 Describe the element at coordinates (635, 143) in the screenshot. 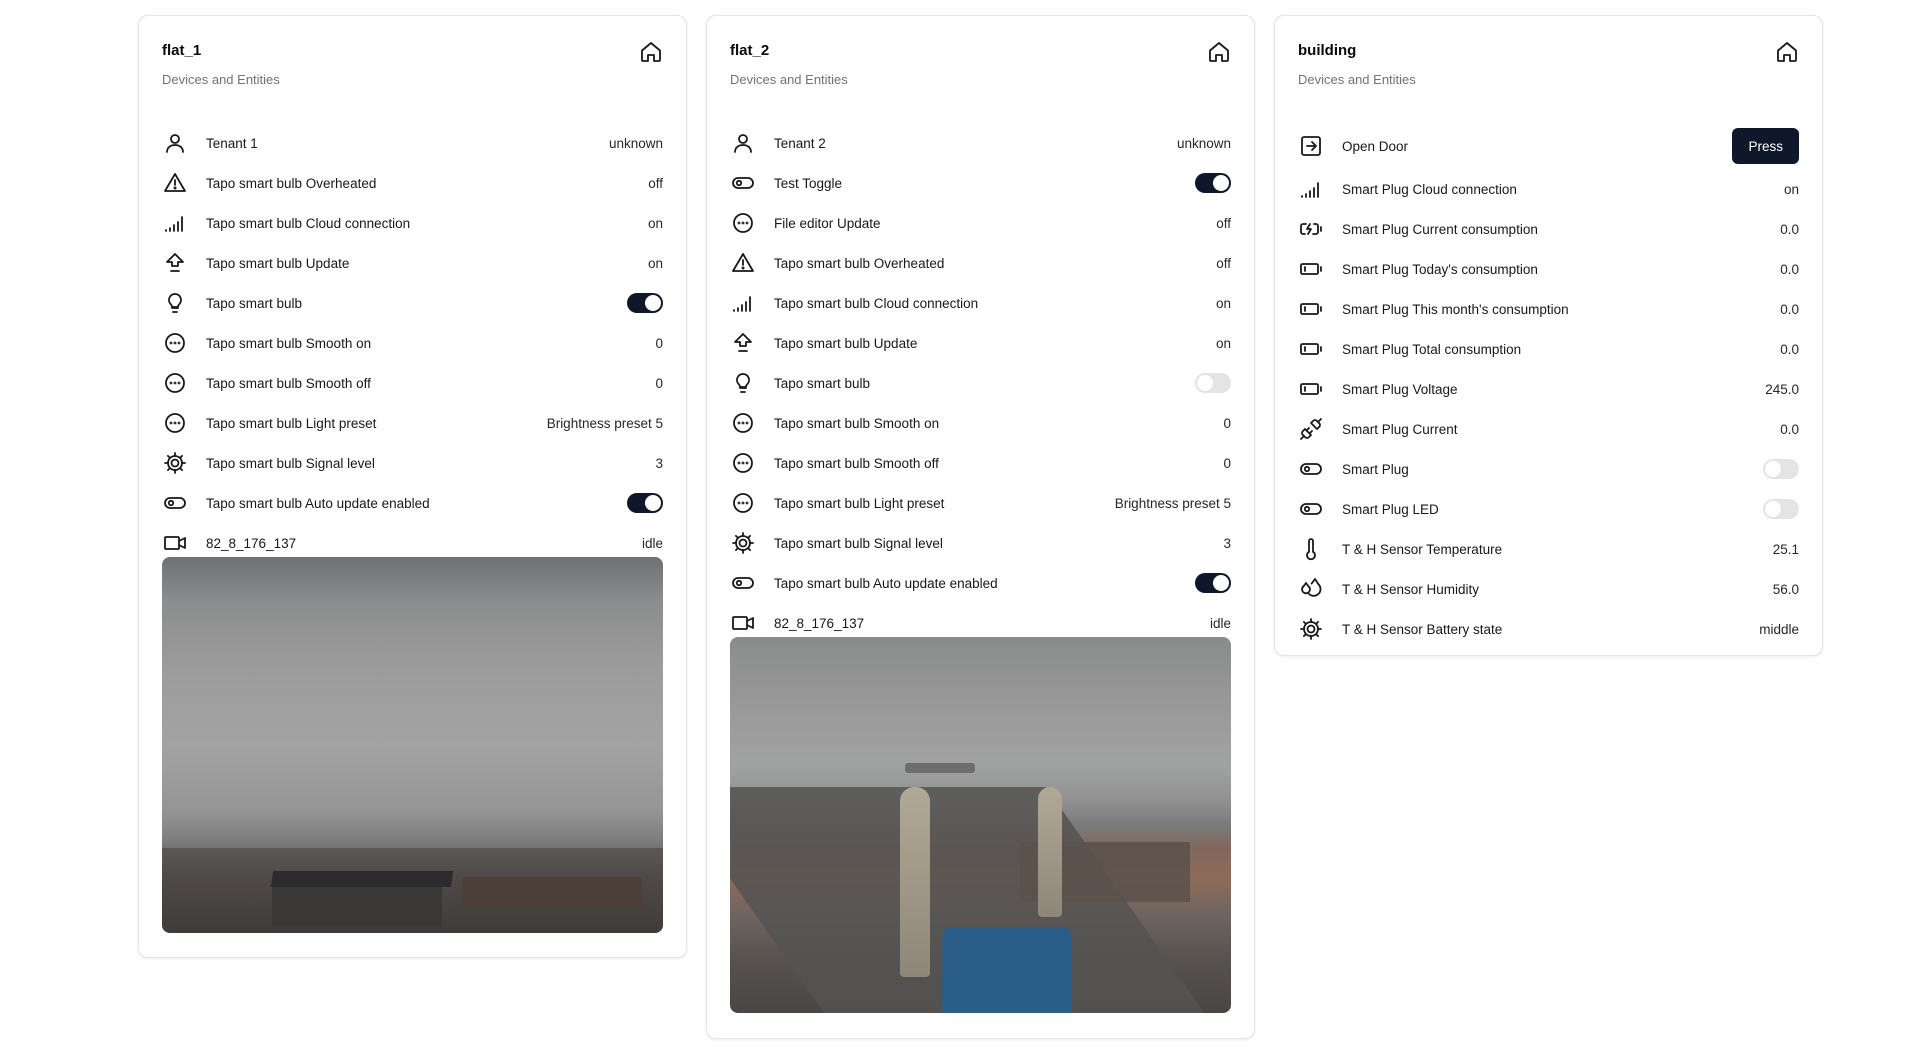

I see `entity-value: unknown` at that location.